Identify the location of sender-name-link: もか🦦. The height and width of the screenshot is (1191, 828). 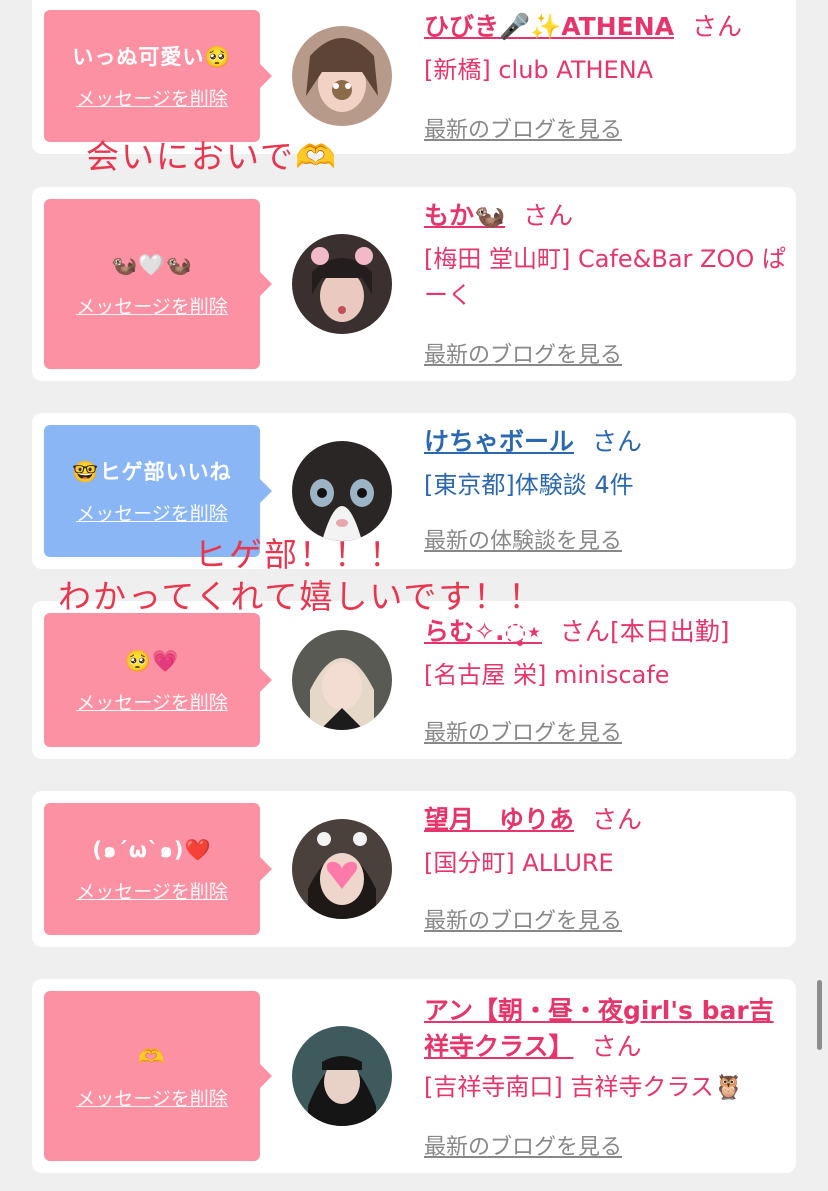
(464, 215).